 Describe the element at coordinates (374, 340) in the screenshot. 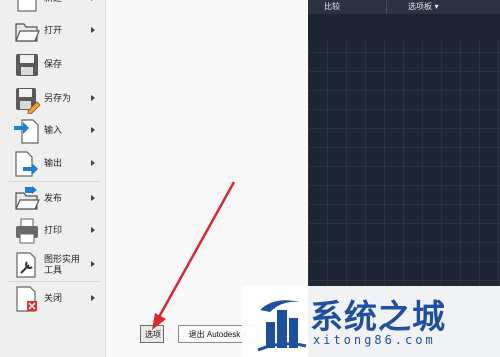

I see `watermark-url: xitong86.com` at that location.